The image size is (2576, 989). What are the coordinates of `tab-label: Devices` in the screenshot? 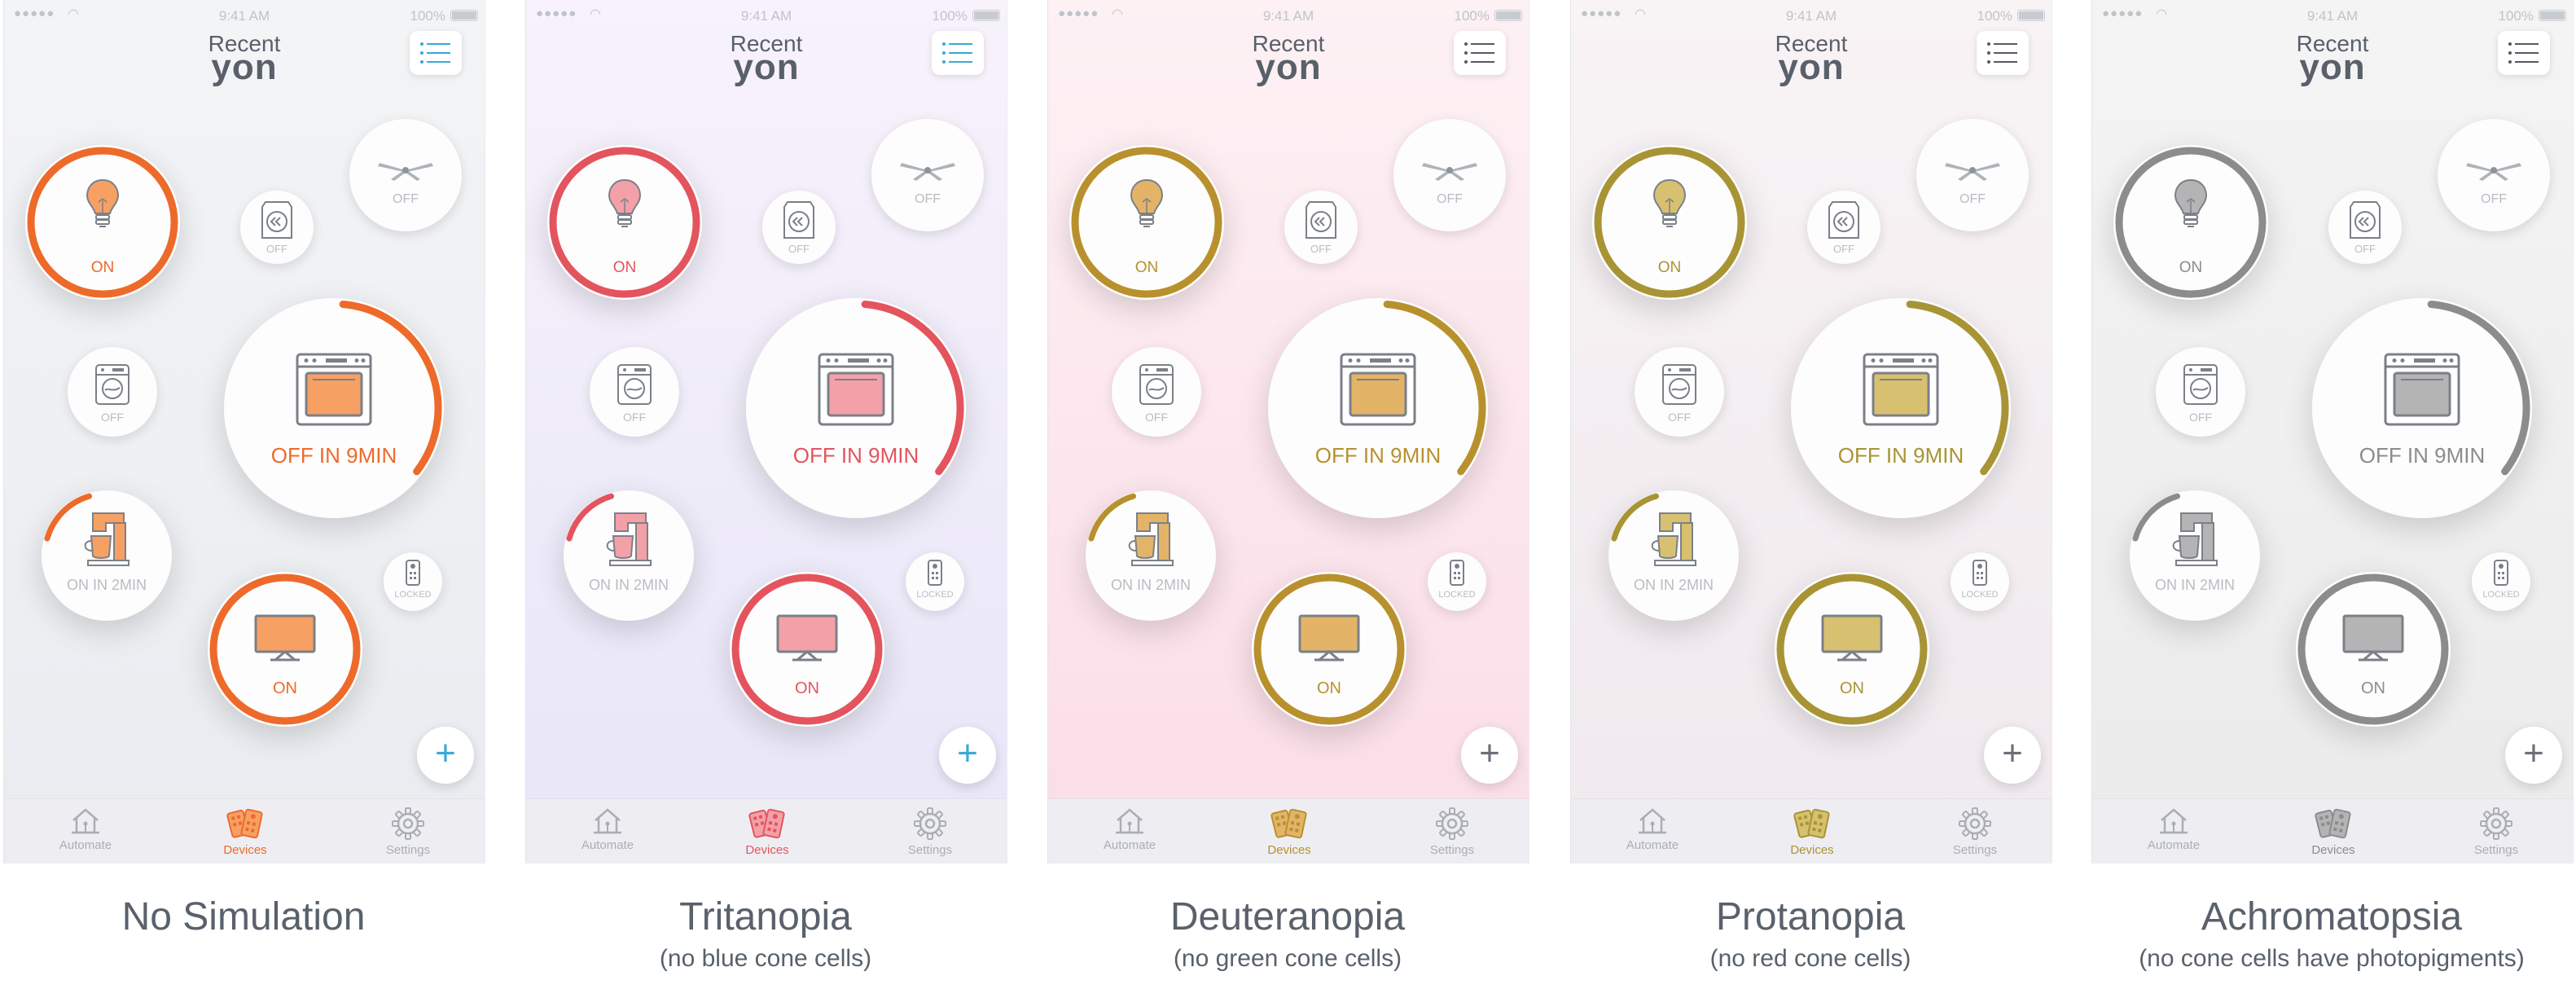 It's located at (245, 850).